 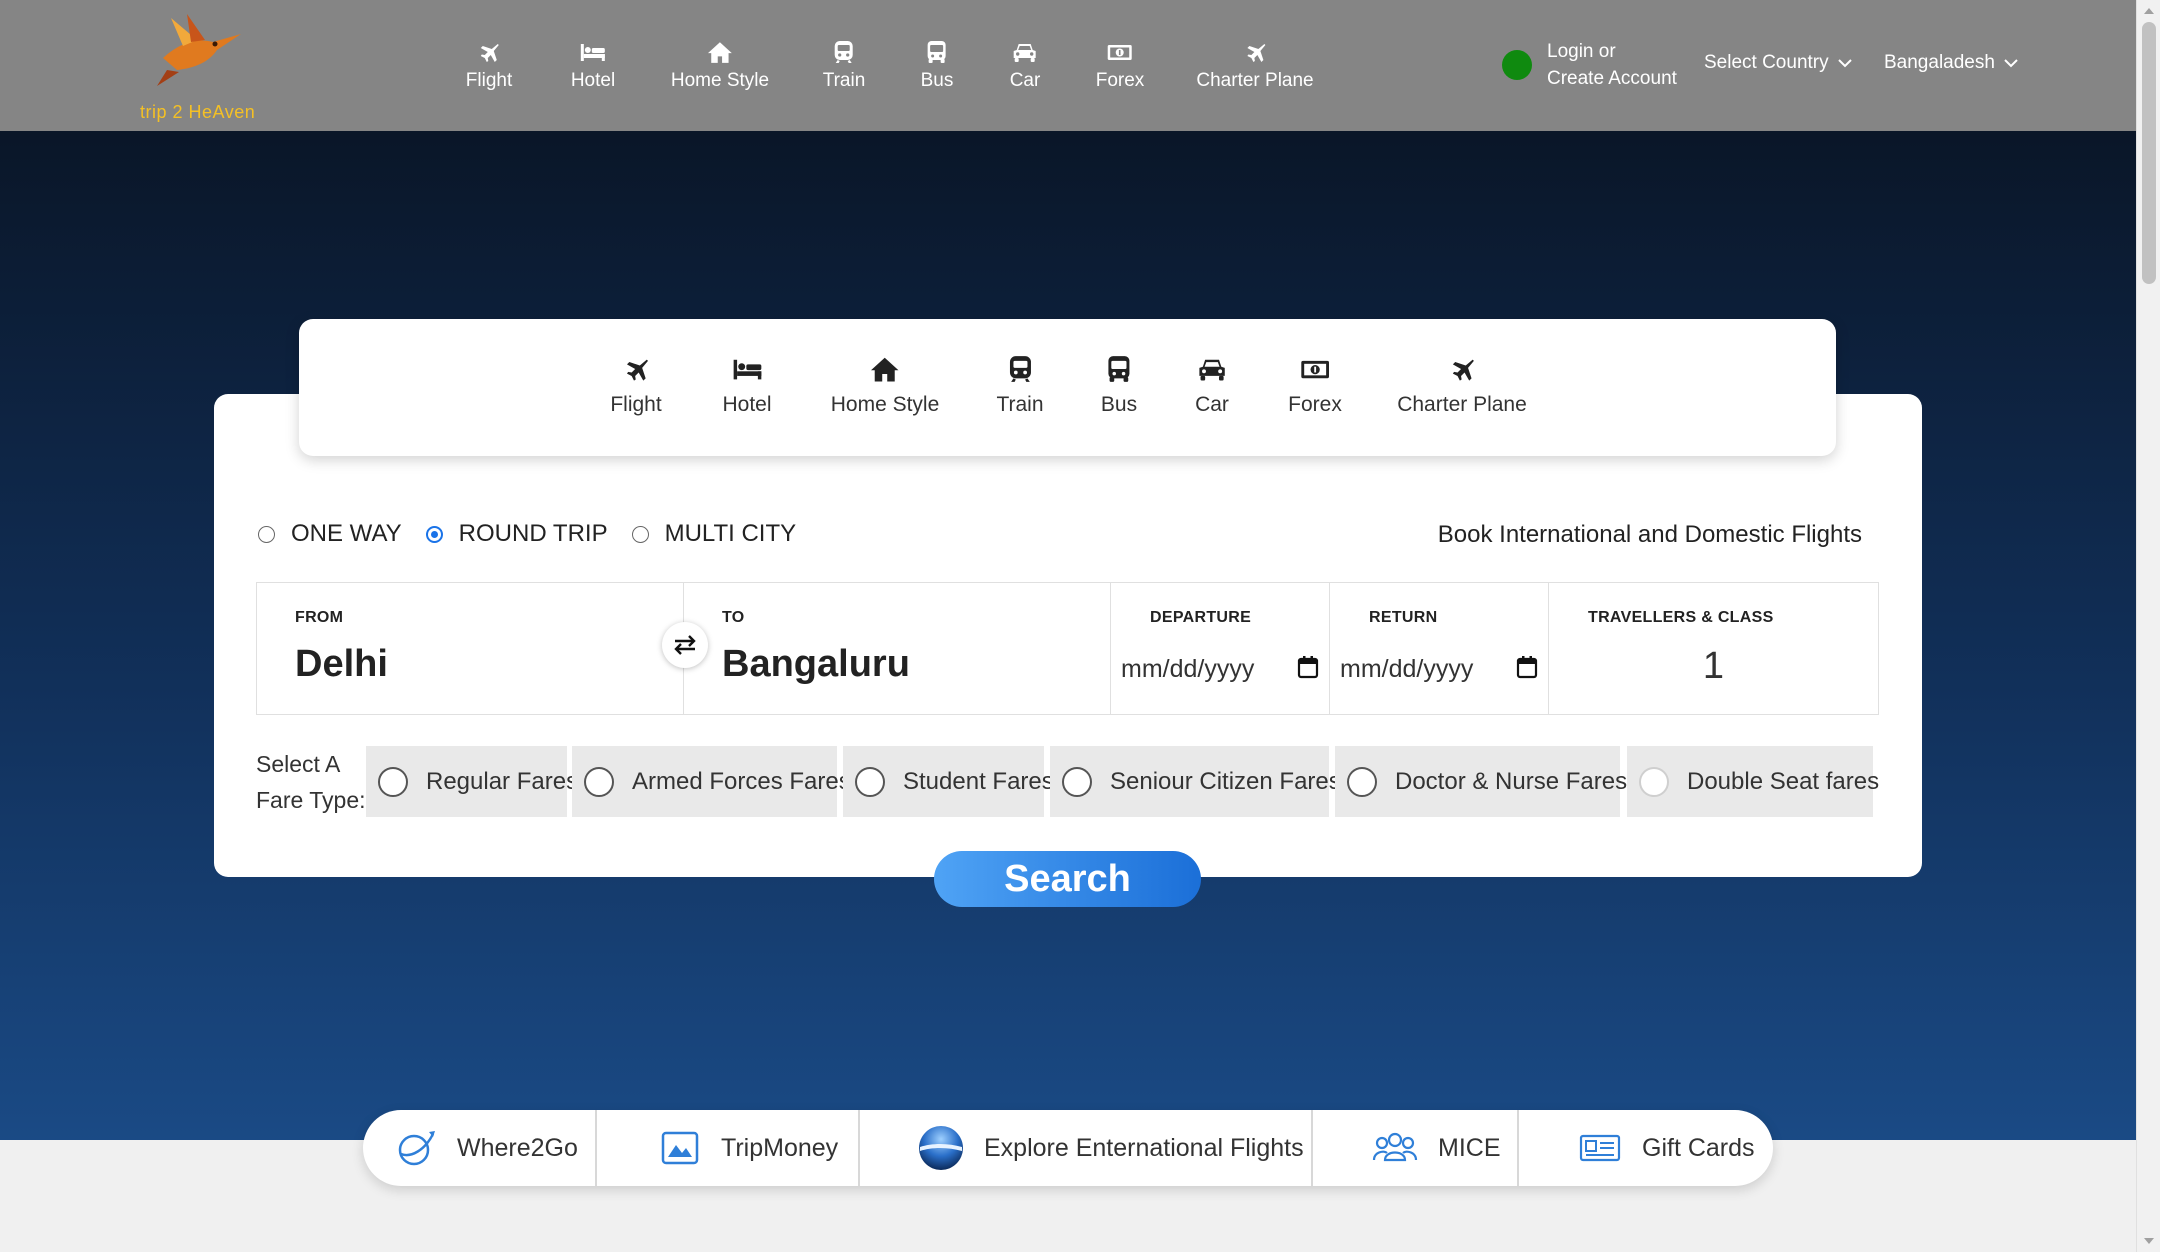 I want to click on travellers-label: TRAVELLERS & CLASS, so click(x=1681, y=617).